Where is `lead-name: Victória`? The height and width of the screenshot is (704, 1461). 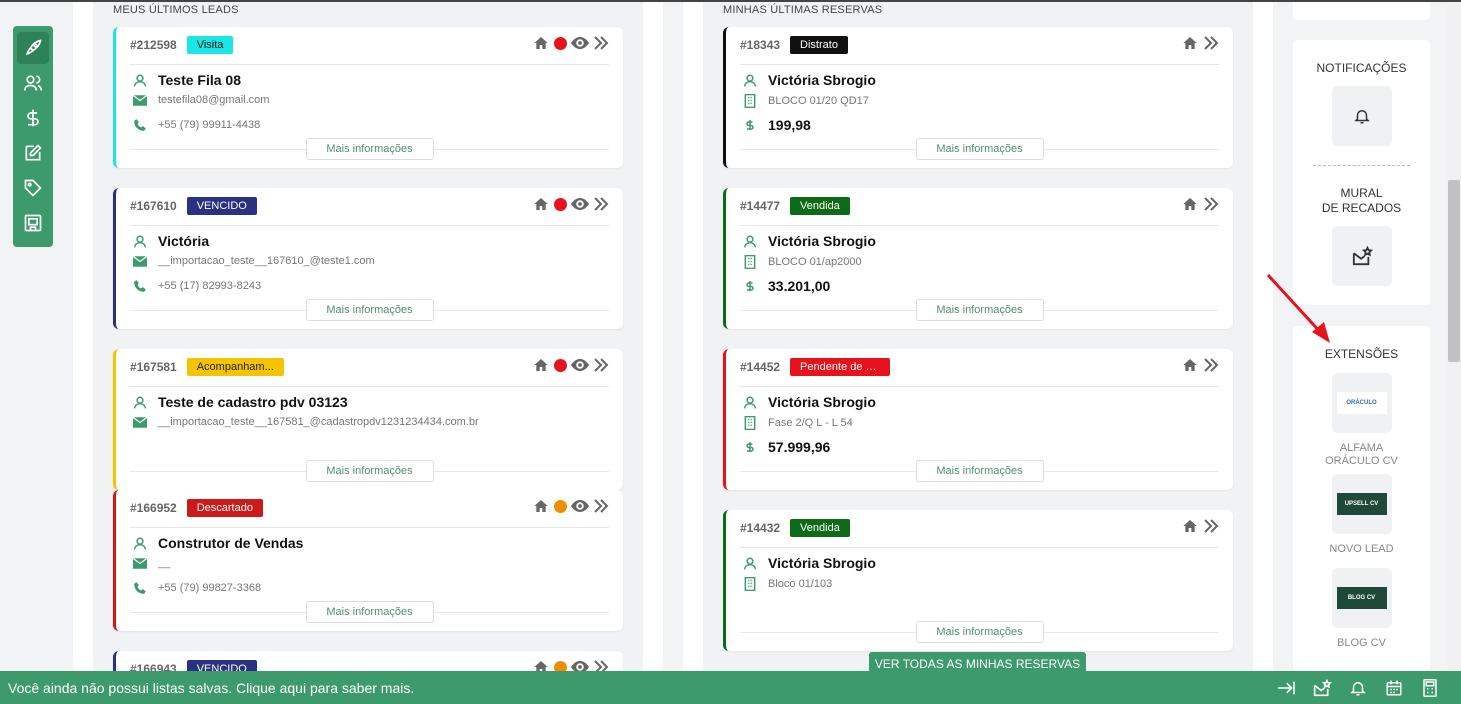
lead-name: Victória is located at coordinates (184, 241).